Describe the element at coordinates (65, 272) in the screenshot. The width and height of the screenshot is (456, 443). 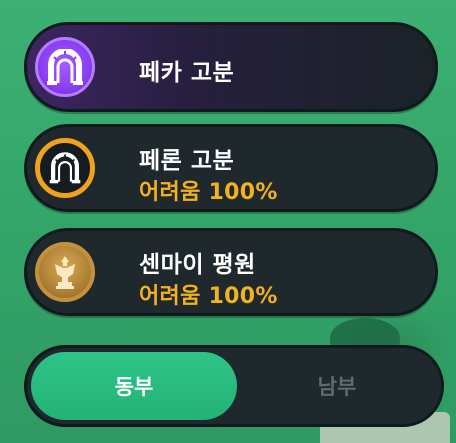
I see `guardian-statue-icon` at that location.